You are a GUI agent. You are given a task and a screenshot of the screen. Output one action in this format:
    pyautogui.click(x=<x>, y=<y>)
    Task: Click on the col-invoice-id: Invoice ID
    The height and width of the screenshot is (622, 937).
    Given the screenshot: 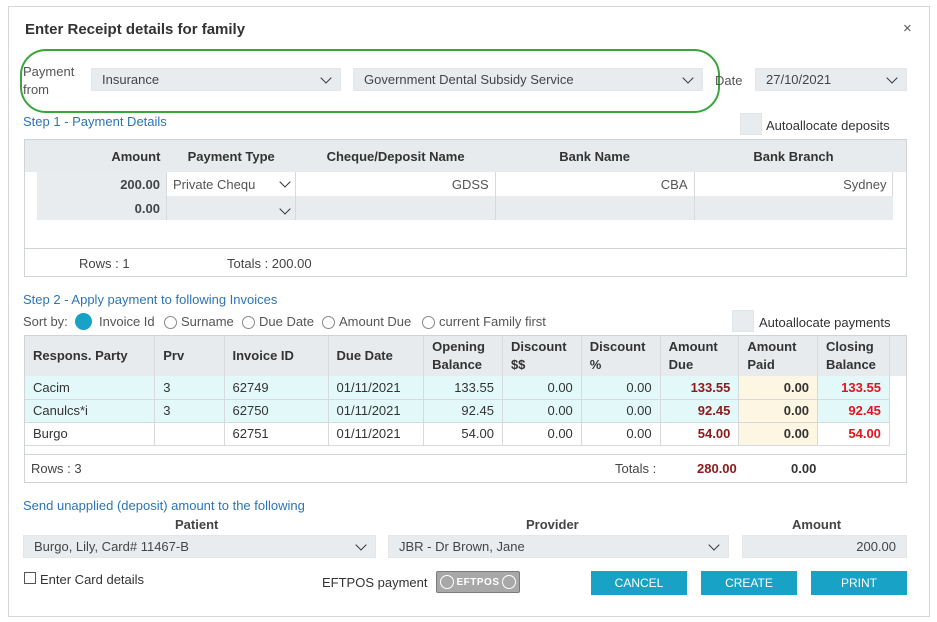 What is the action you would take?
    pyautogui.click(x=276, y=356)
    